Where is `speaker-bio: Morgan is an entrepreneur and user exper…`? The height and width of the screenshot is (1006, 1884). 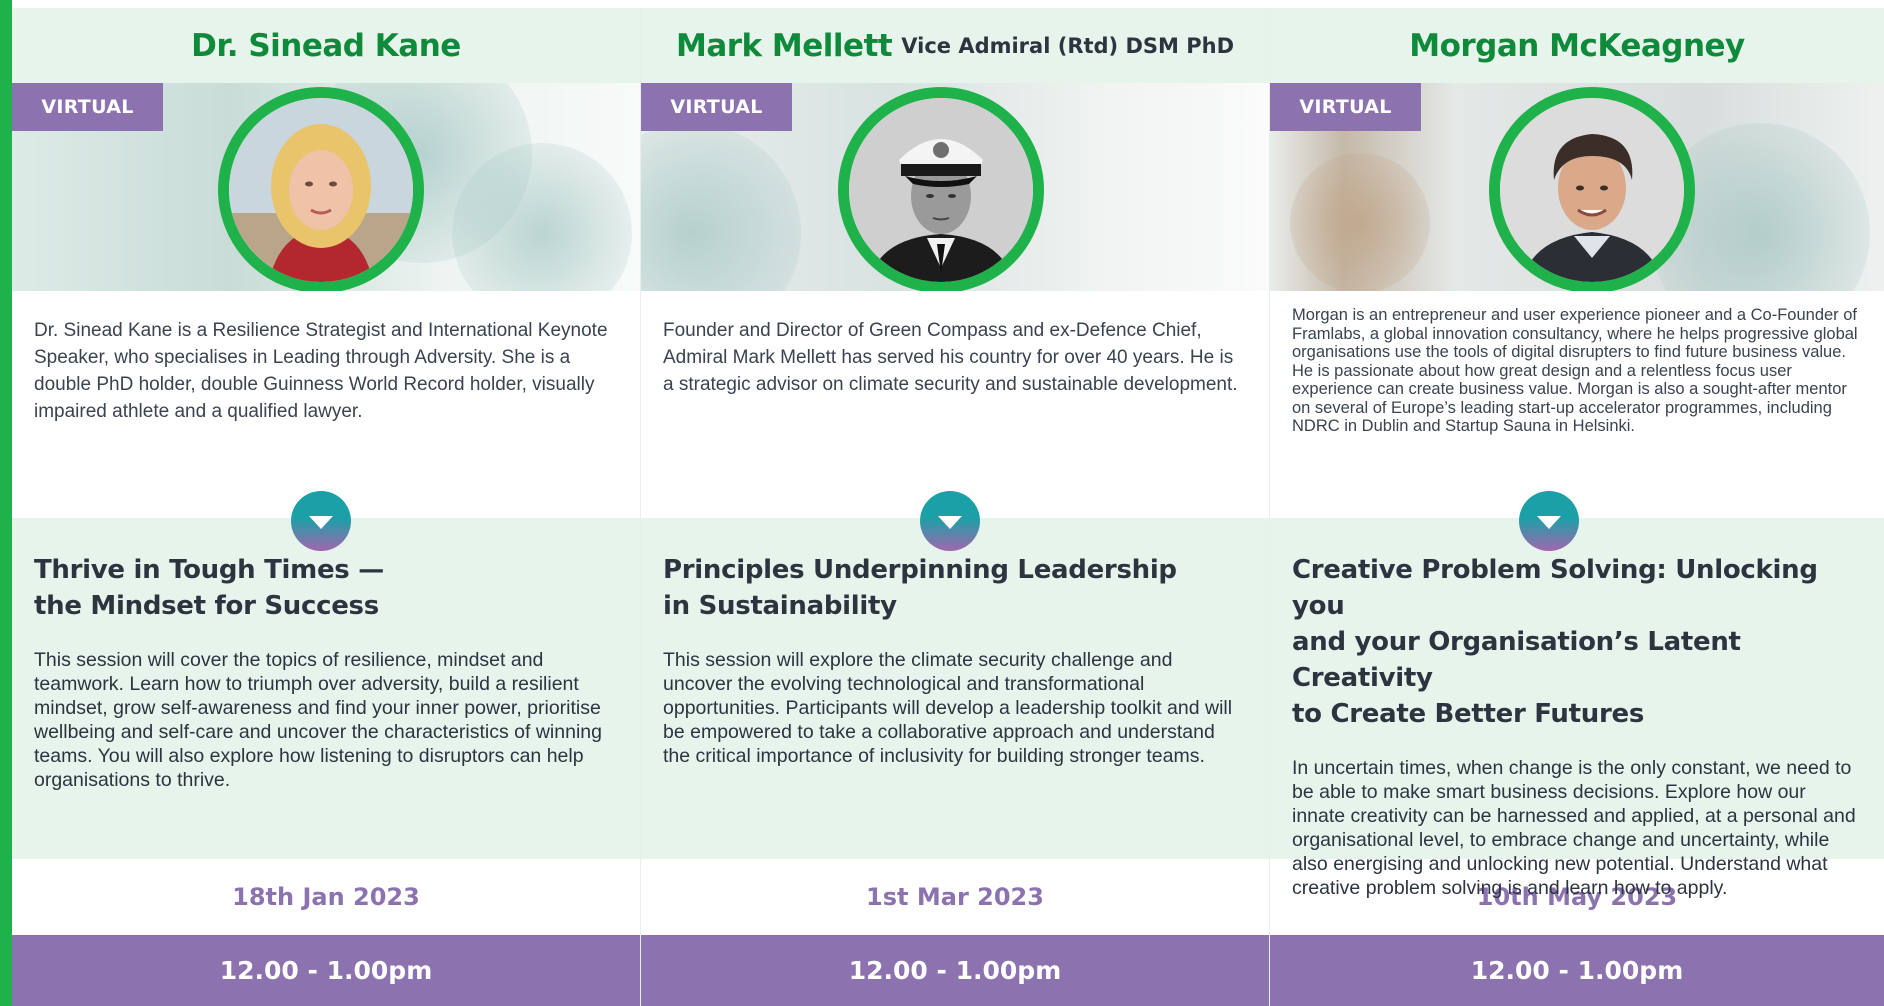 speaker-bio: Morgan is an entrepreneur and user exper… is located at coordinates (1575, 370).